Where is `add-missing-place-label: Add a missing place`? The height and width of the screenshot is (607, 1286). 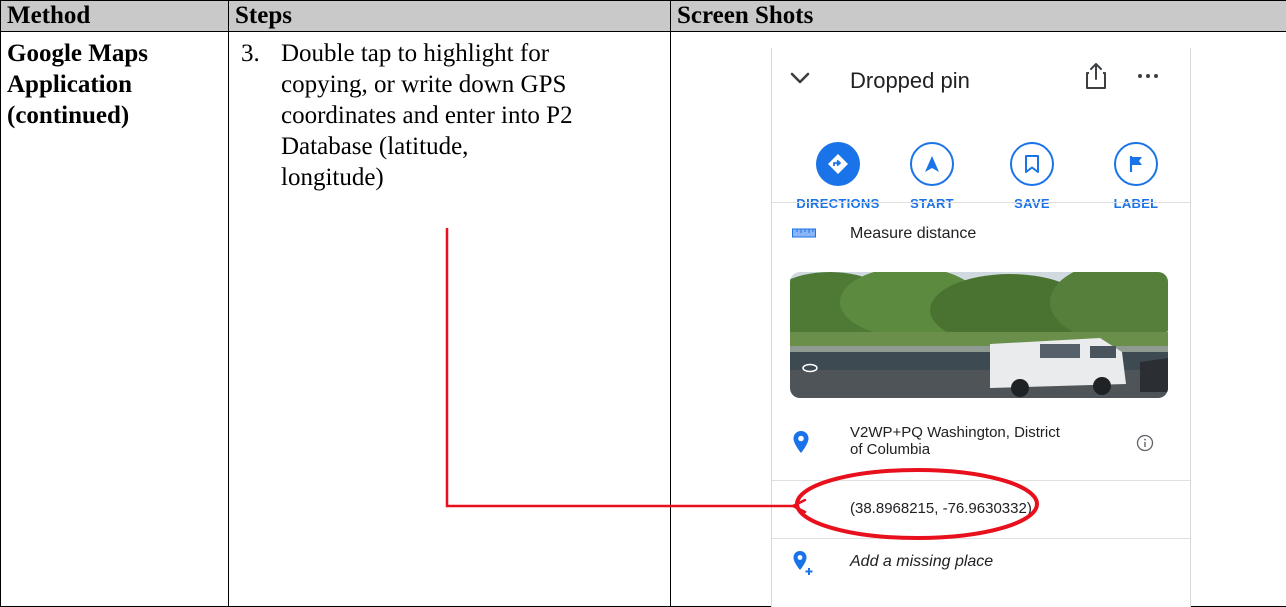
add-missing-place-label: Add a missing place is located at coordinates (922, 561).